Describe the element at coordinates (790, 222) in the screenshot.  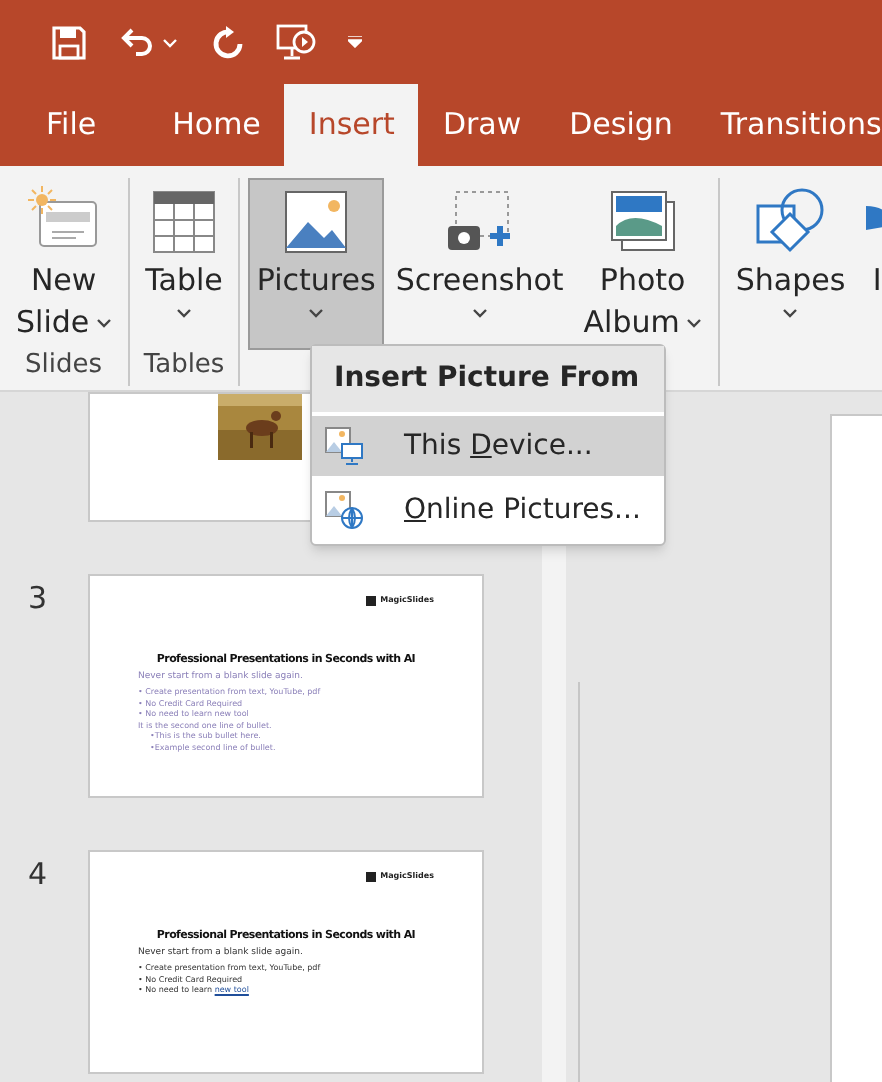
I see `shapes-icon` at that location.